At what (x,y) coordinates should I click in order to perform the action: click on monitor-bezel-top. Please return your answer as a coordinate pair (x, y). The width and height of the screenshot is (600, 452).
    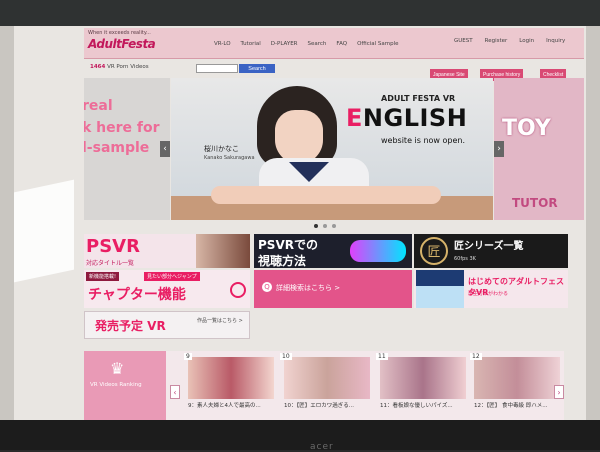
    Looking at the image, I should click on (300, 13).